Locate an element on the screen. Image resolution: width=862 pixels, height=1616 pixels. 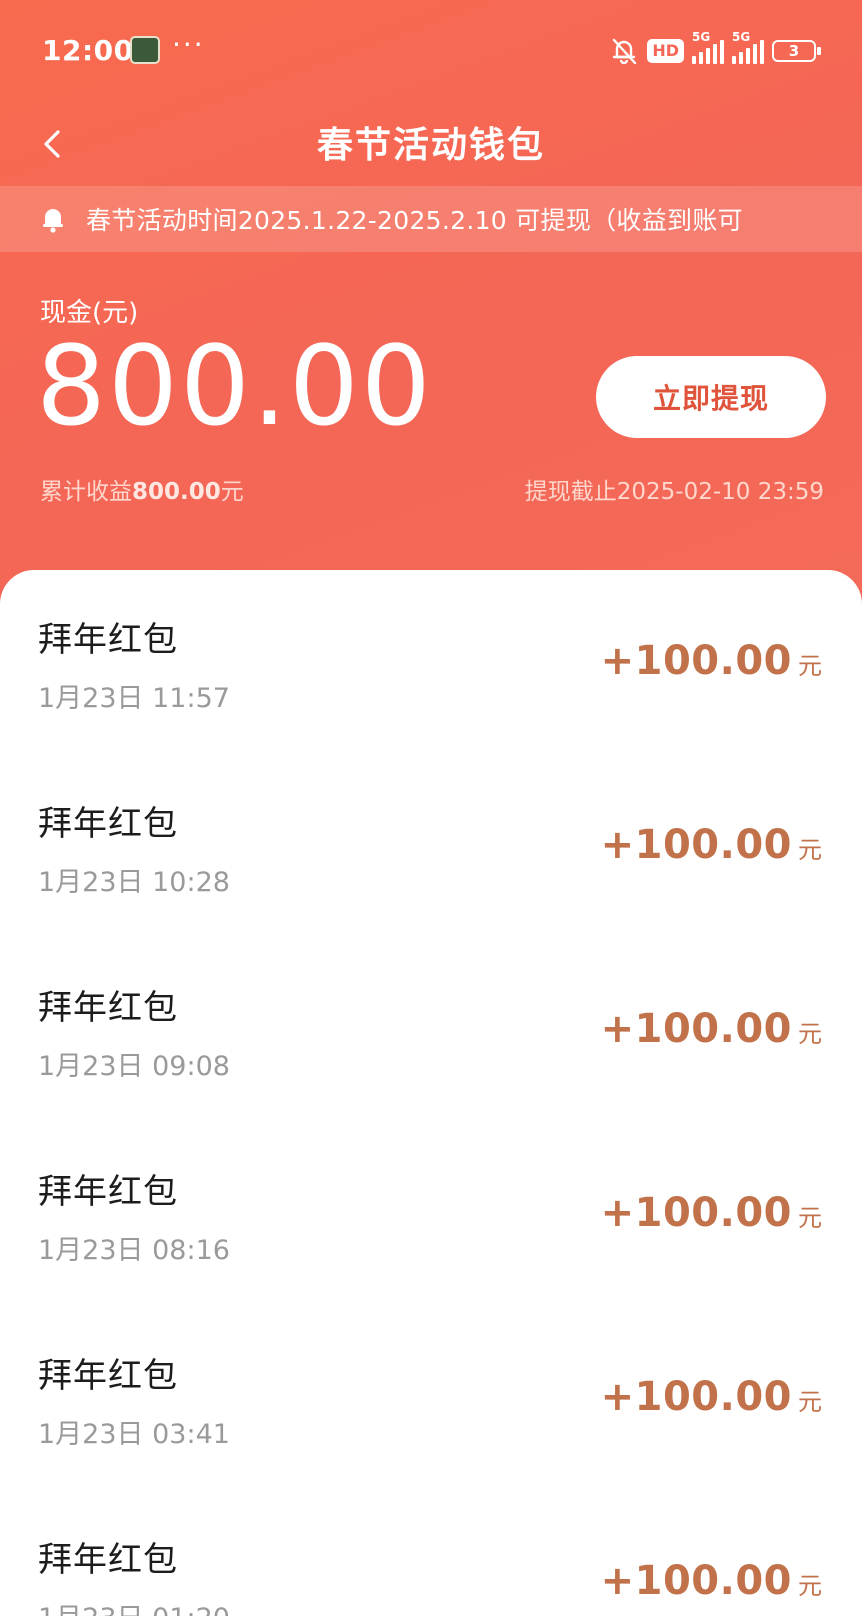
list-item: 拜年红包 1月23日 10:28 +100.00 元 is located at coordinates (431, 846).